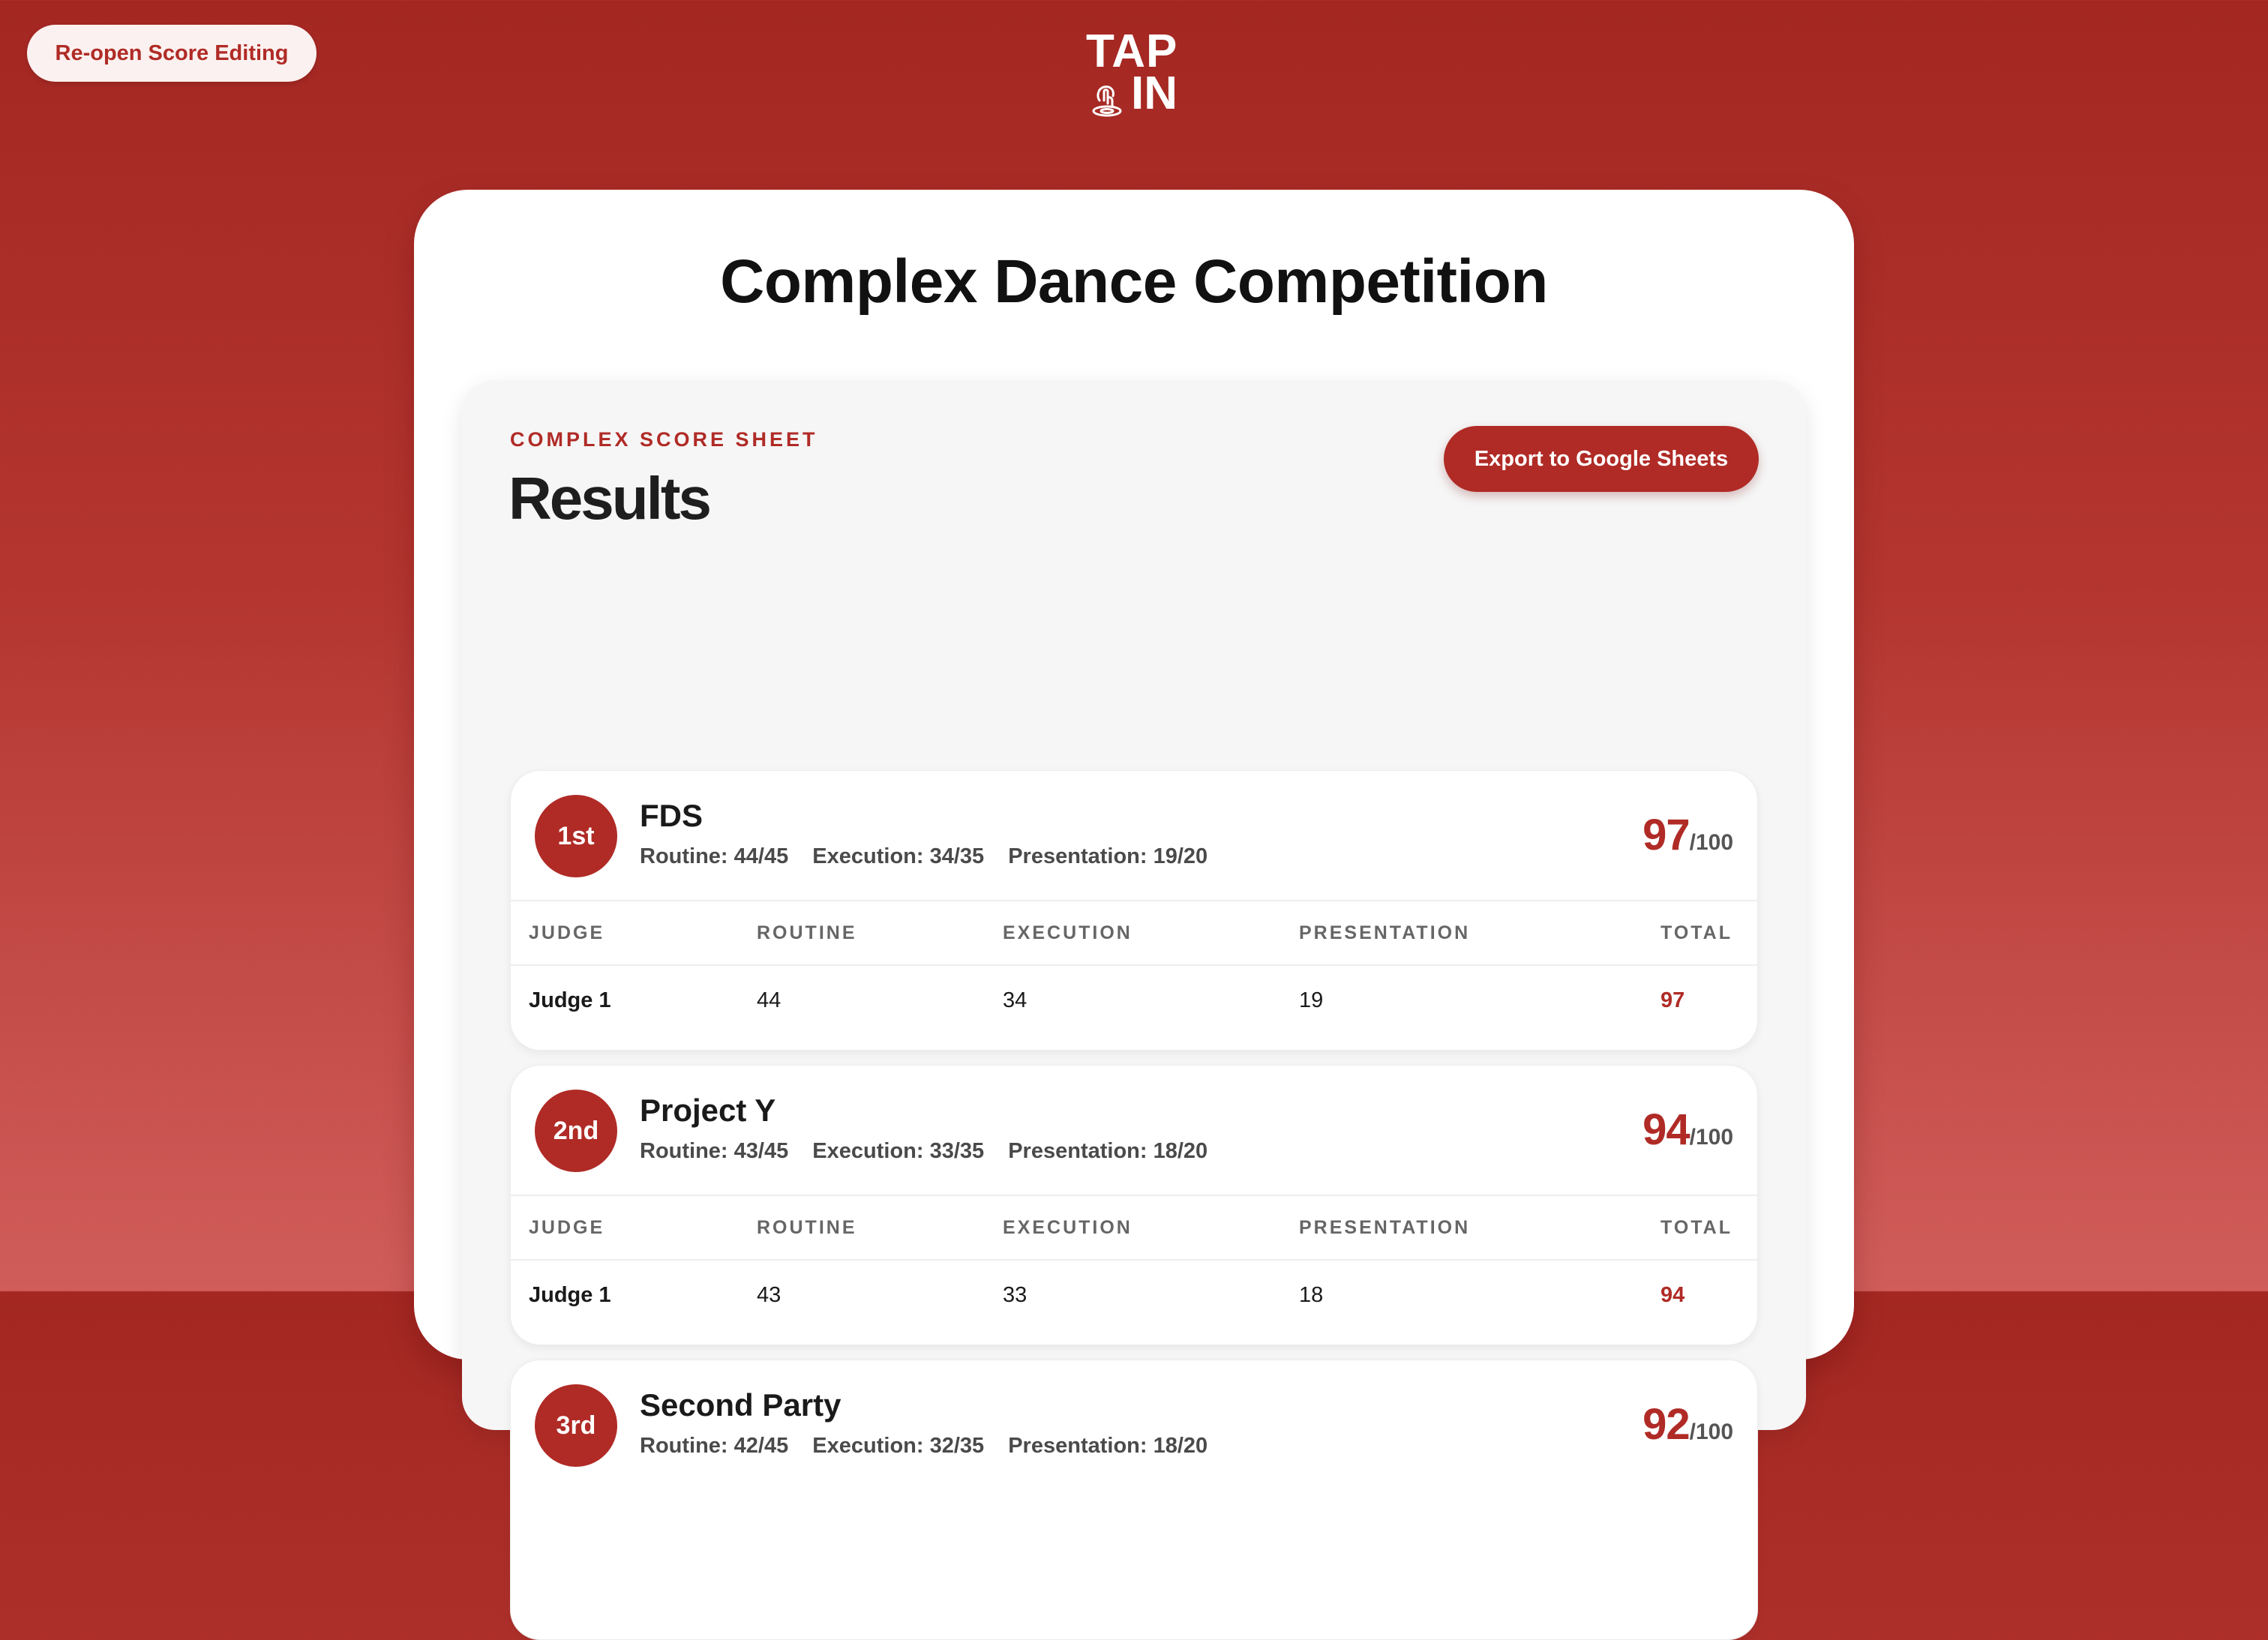 This screenshot has height=1640, width=2268. Describe the element at coordinates (708, 1110) in the screenshot. I see `team-name: Project Y` at that location.